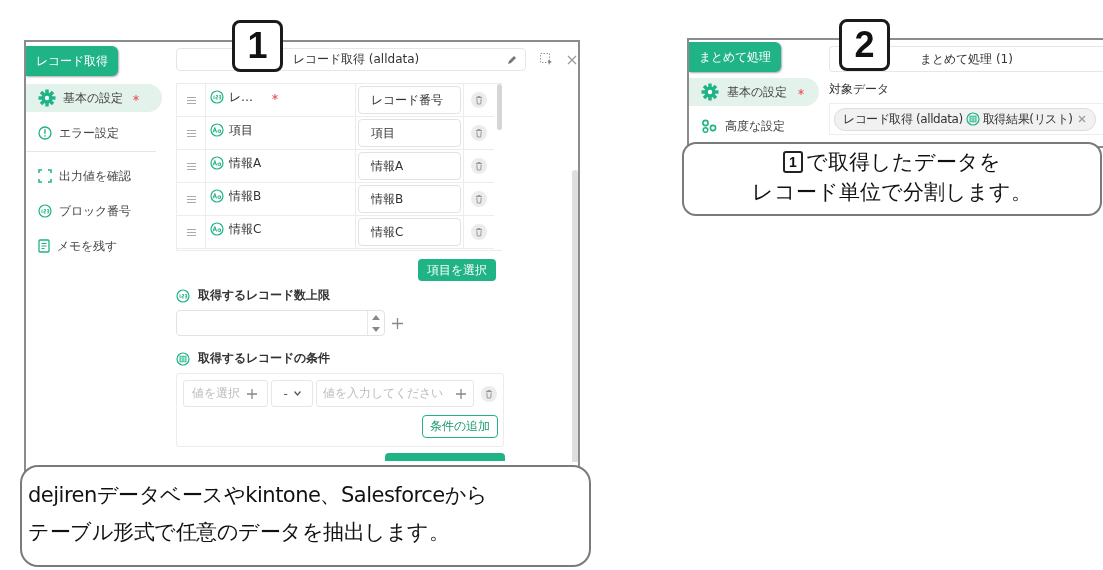  What do you see at coordinates (409, 199) in the screenshot?
I see `field-value: 情報B` at bounding box center [409, 199].